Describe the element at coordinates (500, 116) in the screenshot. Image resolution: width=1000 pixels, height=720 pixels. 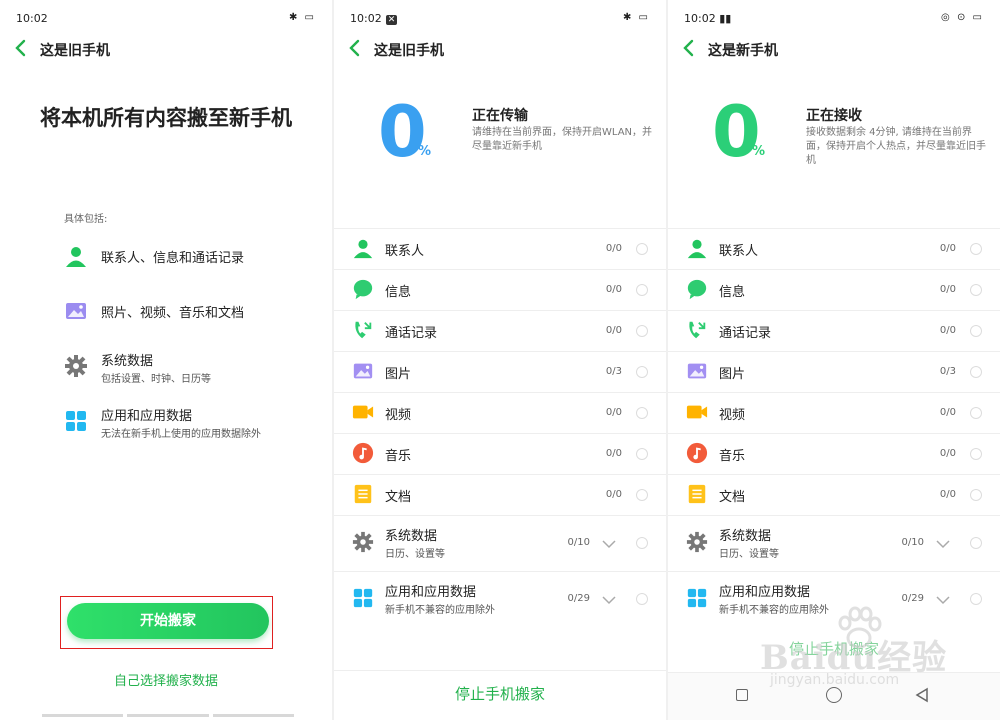
I see `state-title: 正在传输` at that location.